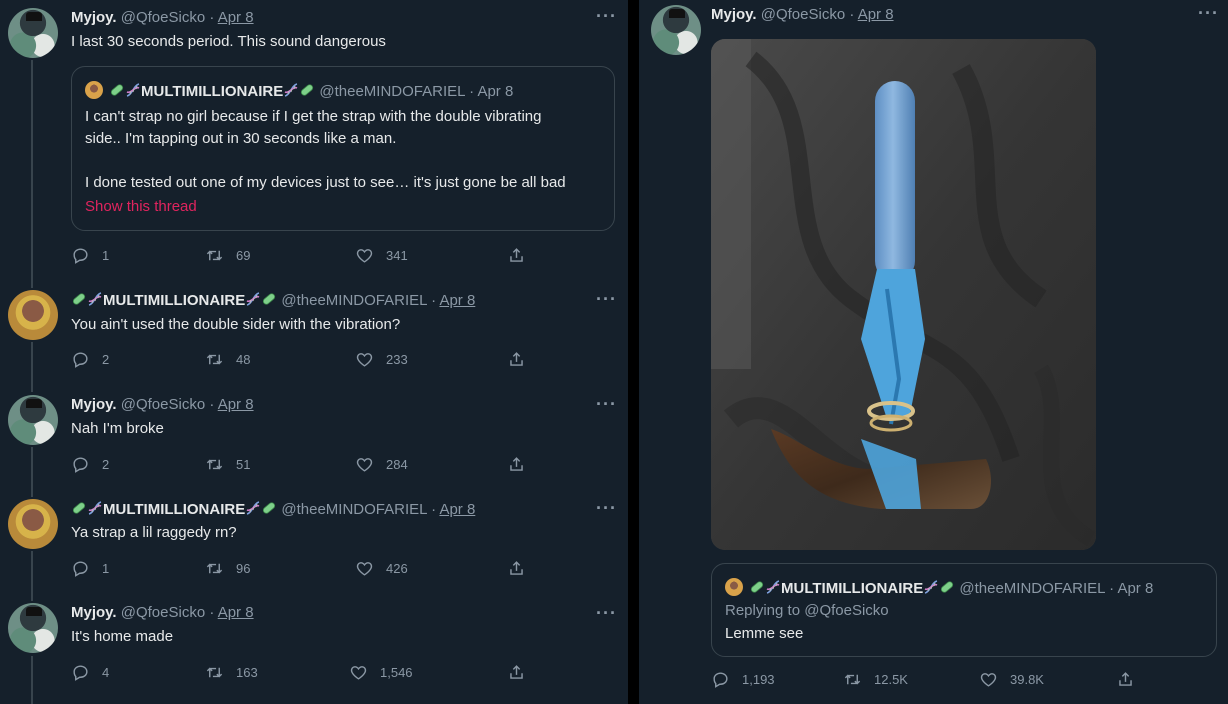 This screenshot has height=704, width=1228. What do you see at coordinates (227, 255) in the screenshot?
I see `retweet-button: 69` at bounding box center [227, 255].